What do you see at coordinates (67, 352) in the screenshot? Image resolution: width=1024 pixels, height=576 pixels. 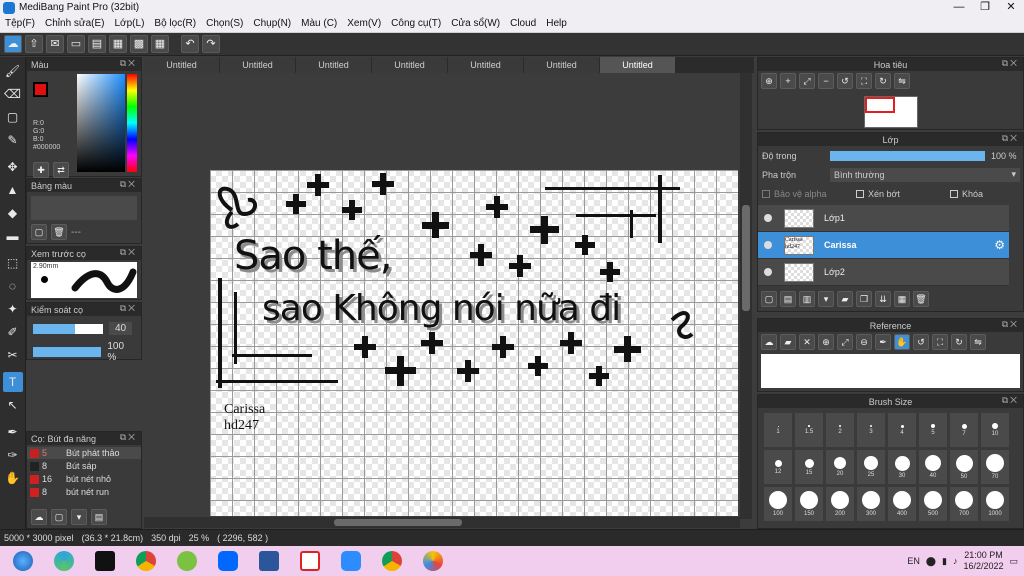 I see `brush-opacity-slider` at bounding box center [67, 352].